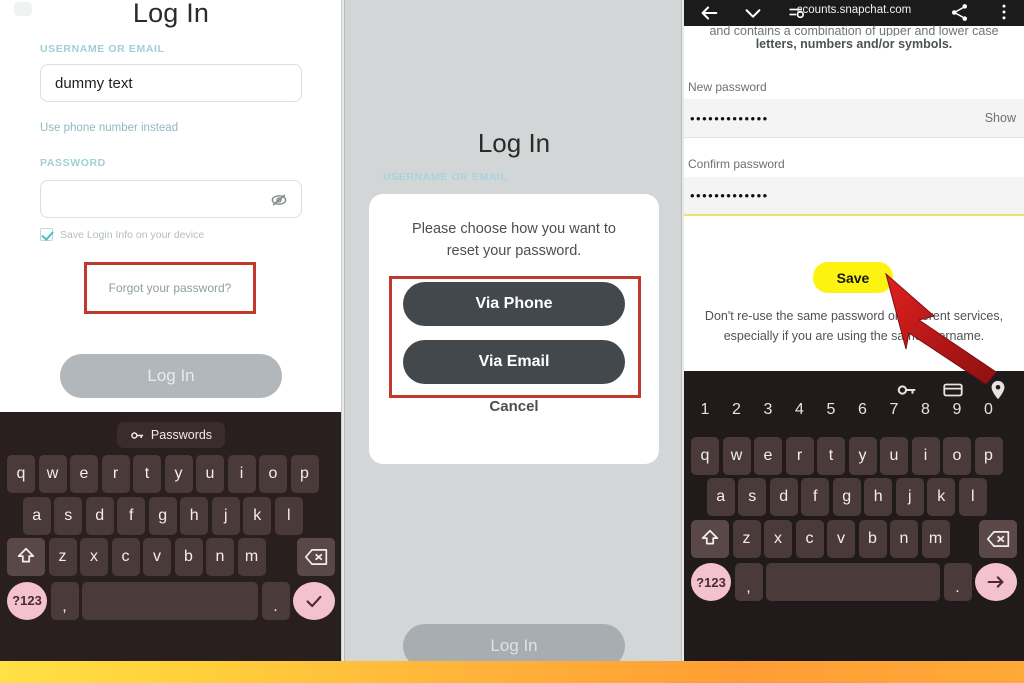 The image size is (1024, 683). What do you see at coordinates (279, 200) in the screenshot?
I see `eye-off-icon` at bounding box center [279, 200].